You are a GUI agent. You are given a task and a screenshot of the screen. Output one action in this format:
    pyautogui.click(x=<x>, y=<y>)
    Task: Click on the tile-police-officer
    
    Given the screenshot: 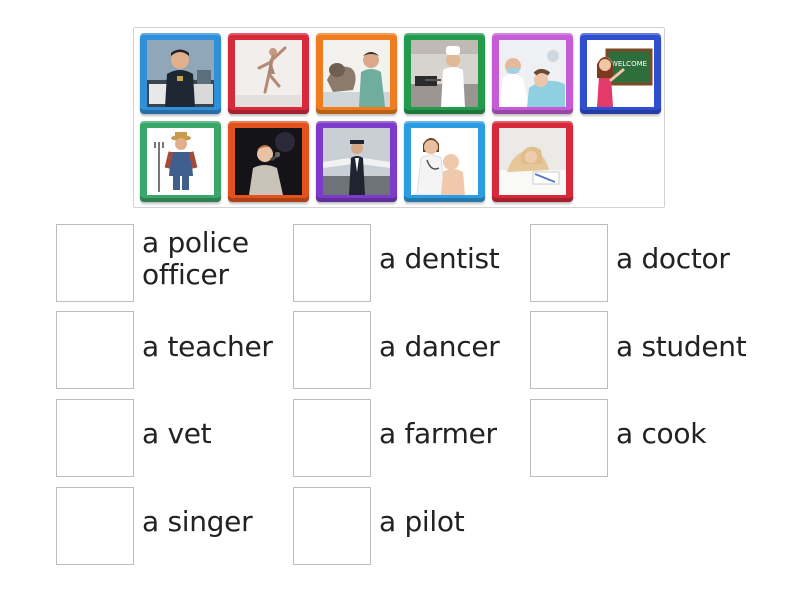 What is the action you would take?
    pyautogui.click(x=180, y=73)
    